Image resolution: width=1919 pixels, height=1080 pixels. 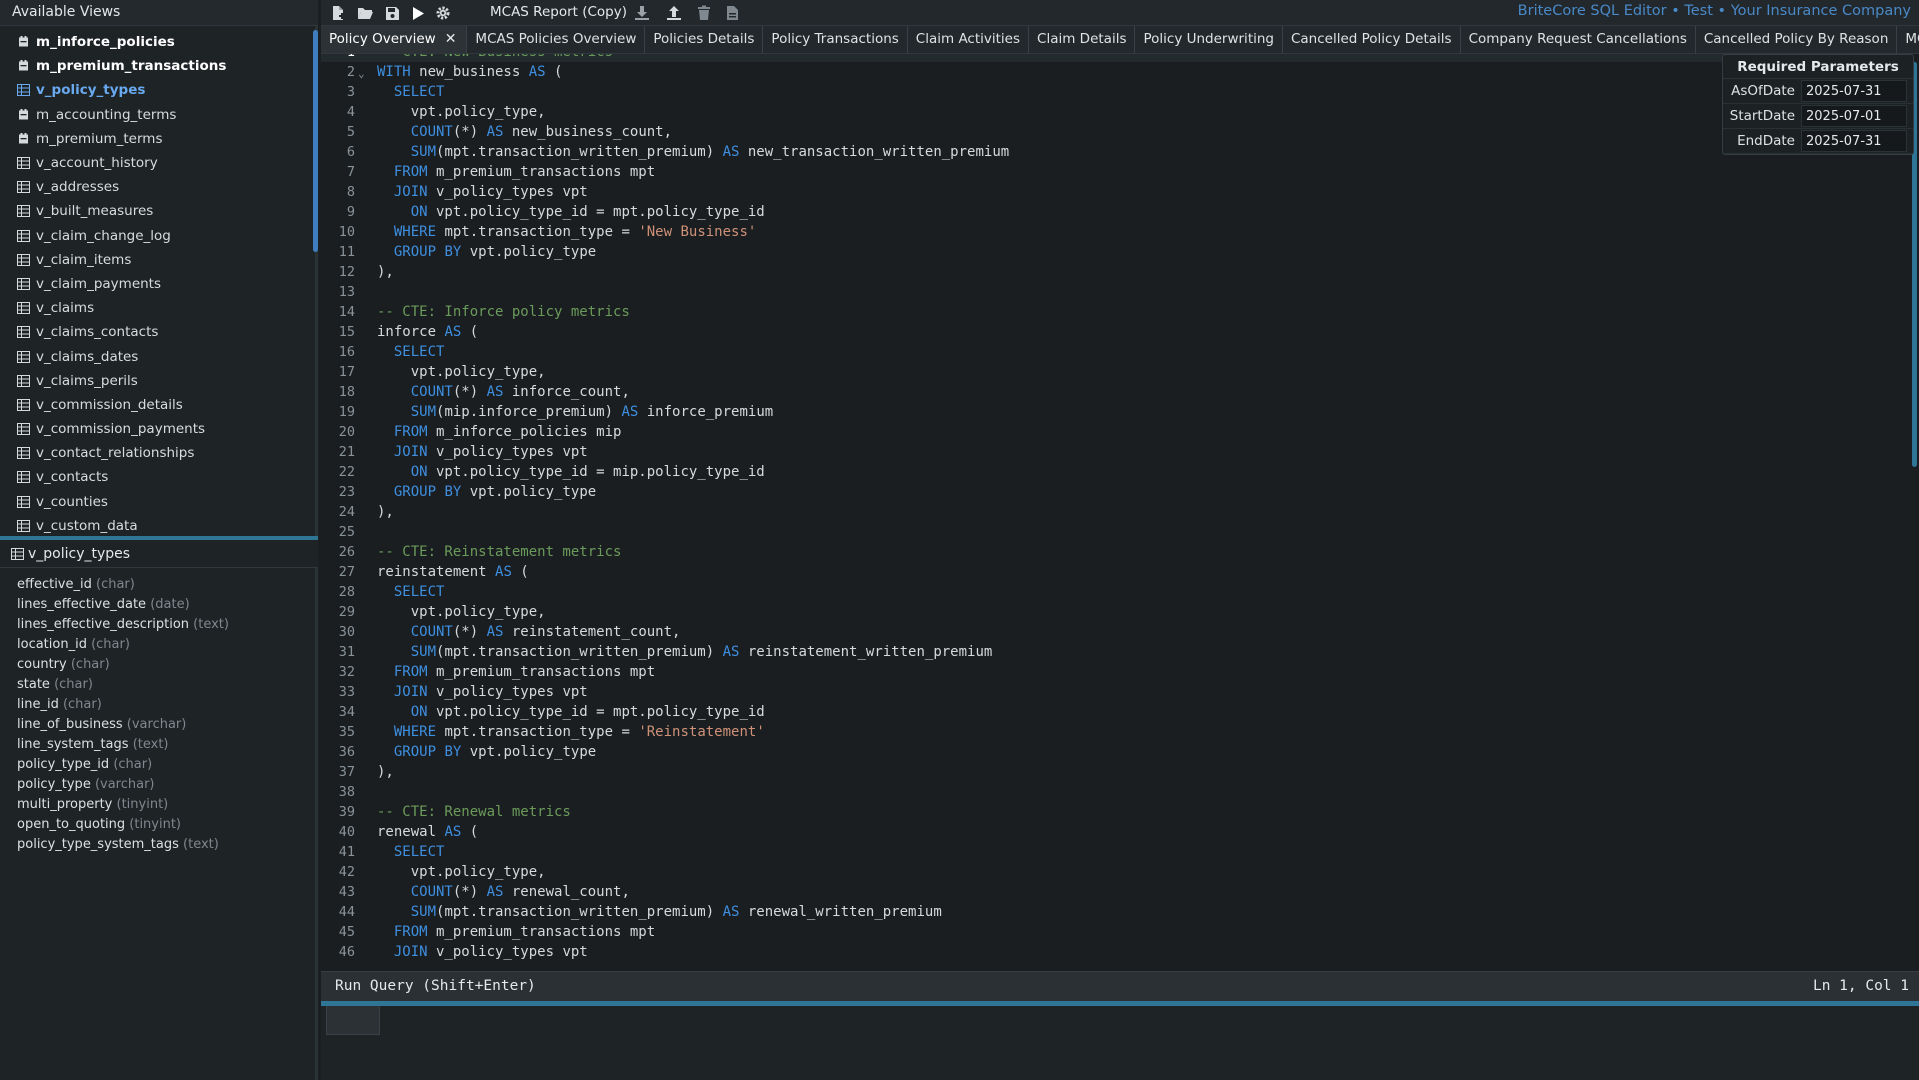 What do you see at coordinates (156, 356) in the screenshot?
I see `view-item: v_claims_dates` at bounding box center [156, 356].